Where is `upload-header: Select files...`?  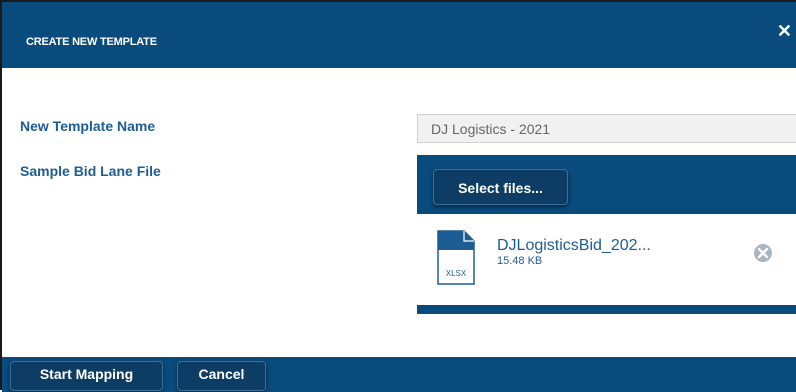 upload-header: Select files... is located at coordinates (606, 184).